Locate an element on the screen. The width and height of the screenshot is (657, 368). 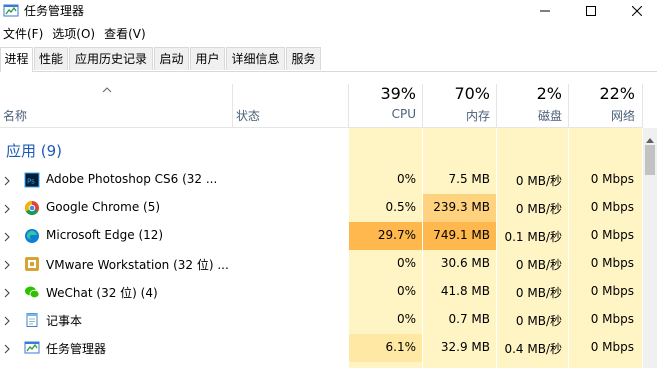
process-memory-value: 7.5 MB is located at coordinates (469, 179).